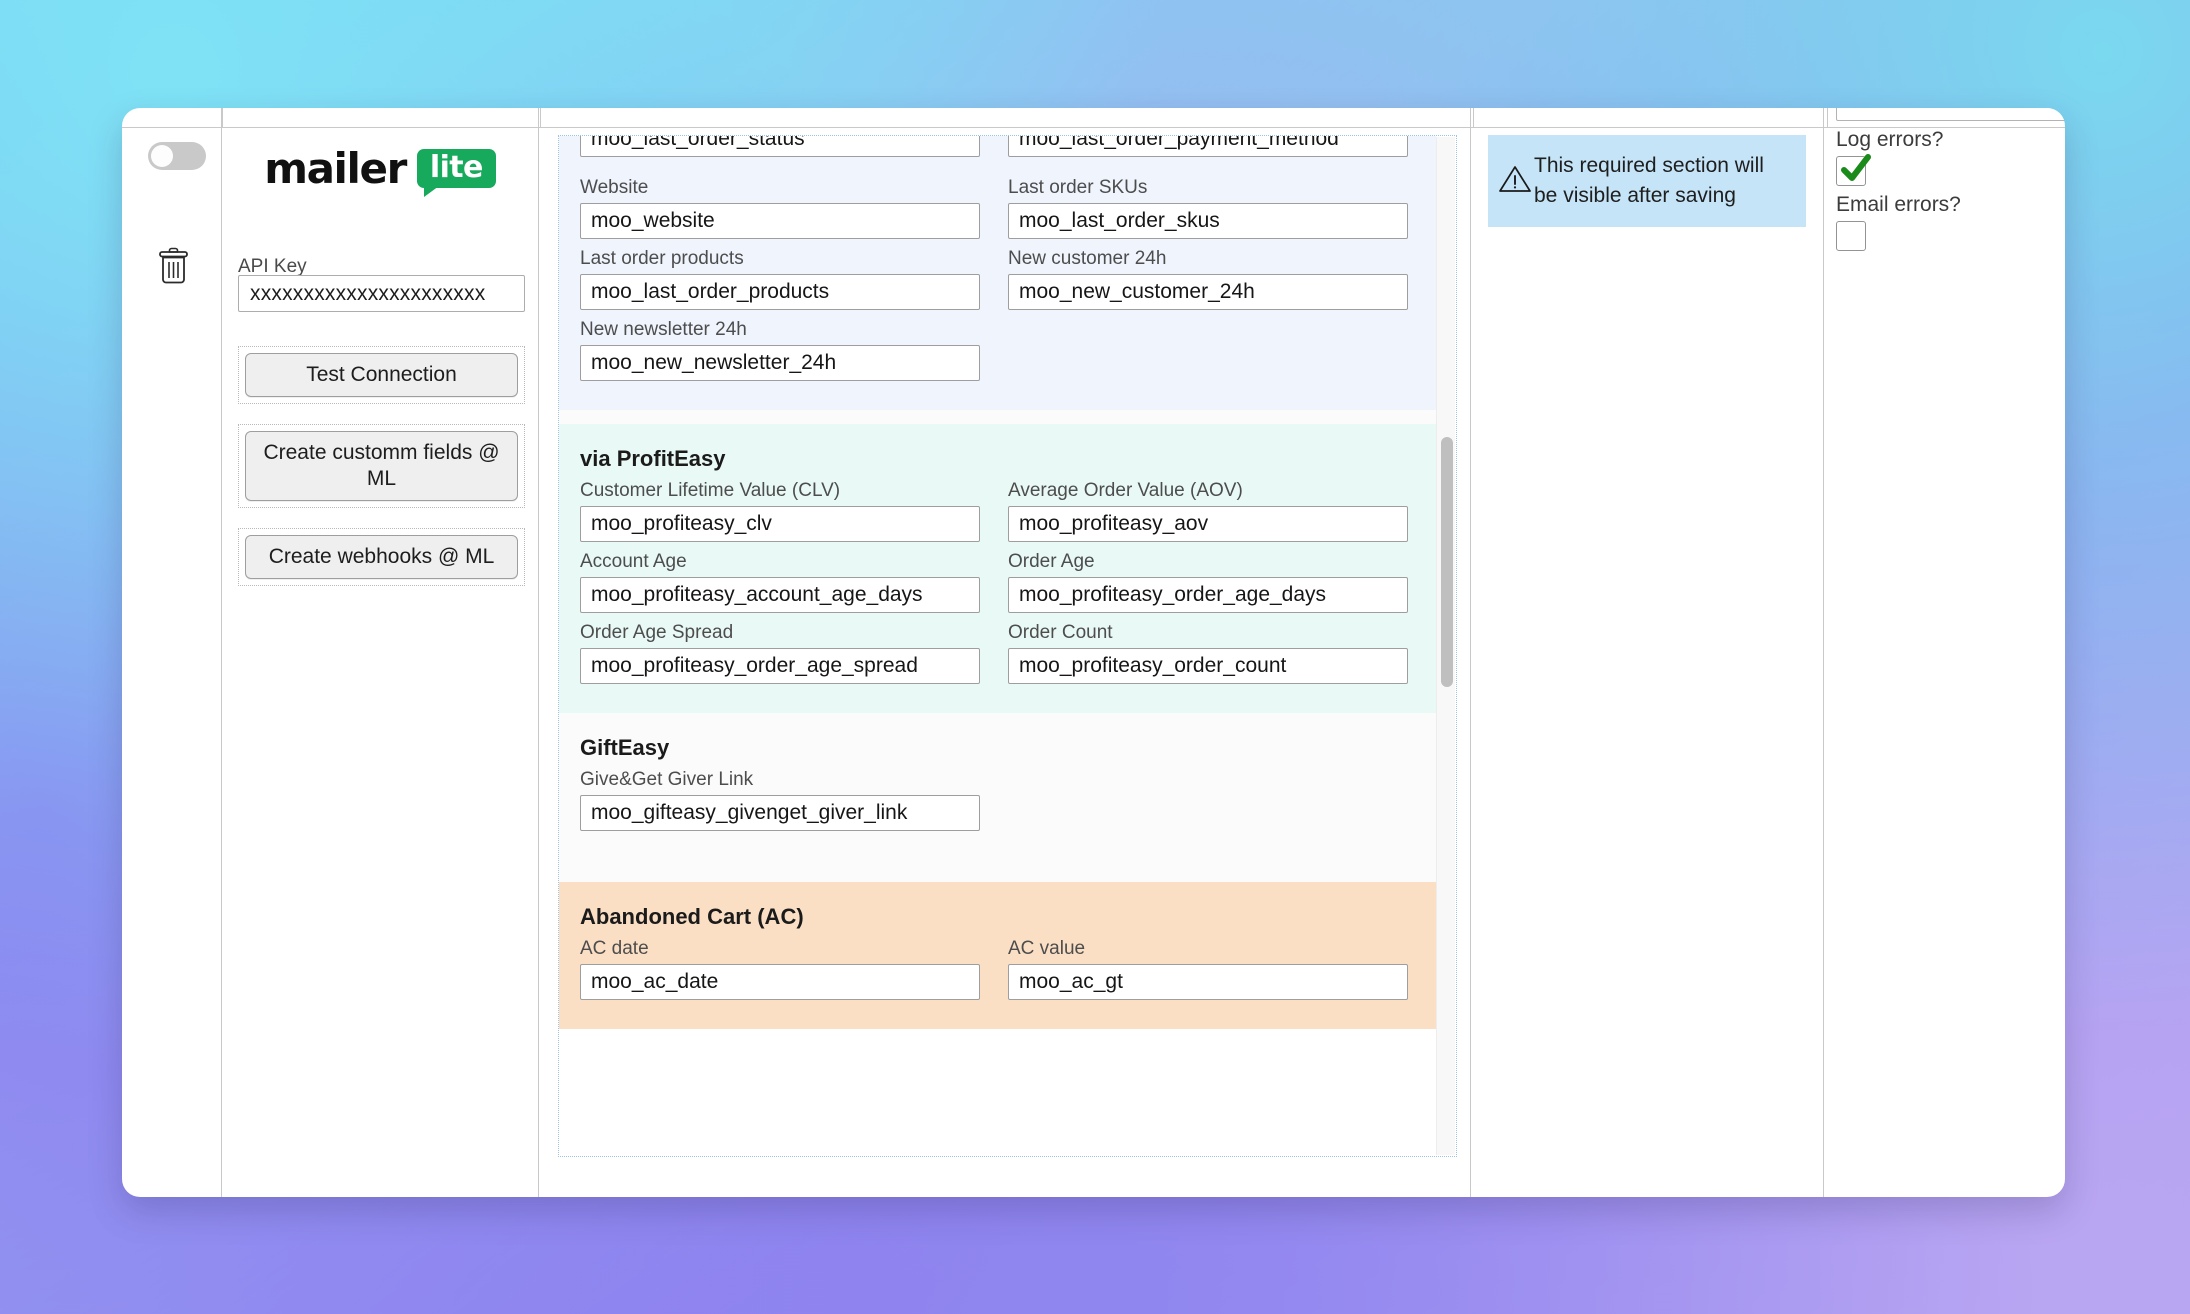  I want to click on order-age-spread-input: moo_profiteasy_order_age_spread, so click(780, 666).